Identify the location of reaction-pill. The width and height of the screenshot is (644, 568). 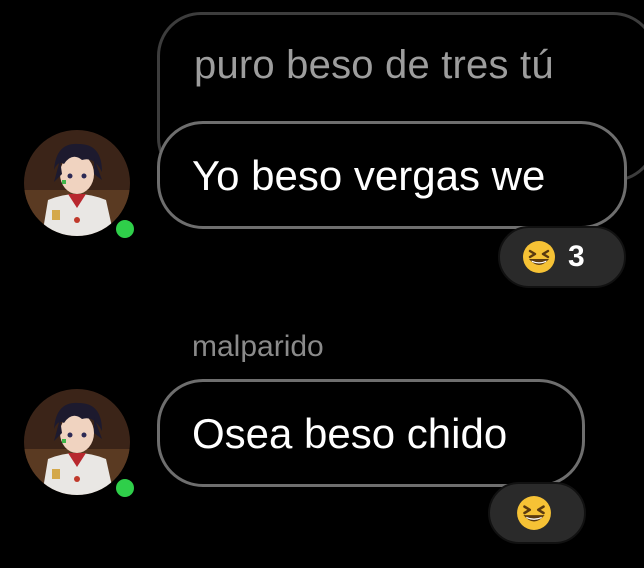
(537, 513).